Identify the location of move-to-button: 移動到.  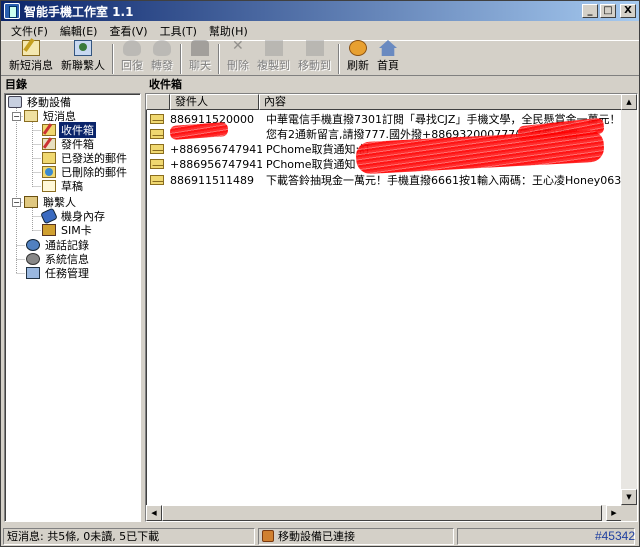
(314, 57).